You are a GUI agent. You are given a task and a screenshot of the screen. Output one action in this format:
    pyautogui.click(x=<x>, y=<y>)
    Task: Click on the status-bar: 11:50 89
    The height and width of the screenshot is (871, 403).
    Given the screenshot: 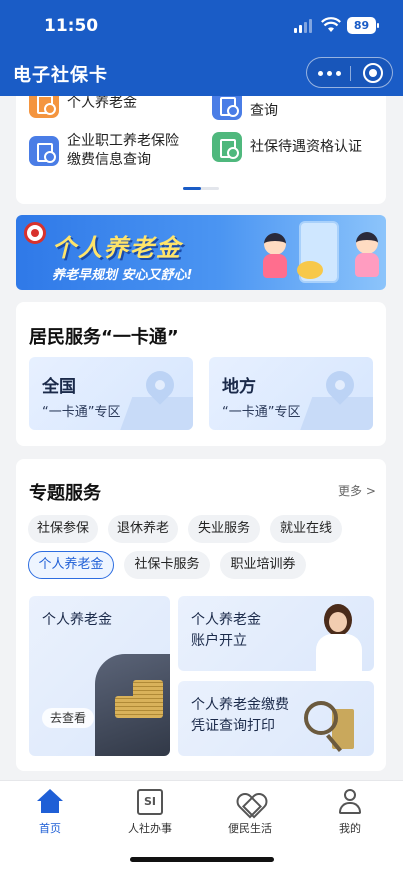 What is the action you would take?
    pyautogui.click(x=201, y=26)
    